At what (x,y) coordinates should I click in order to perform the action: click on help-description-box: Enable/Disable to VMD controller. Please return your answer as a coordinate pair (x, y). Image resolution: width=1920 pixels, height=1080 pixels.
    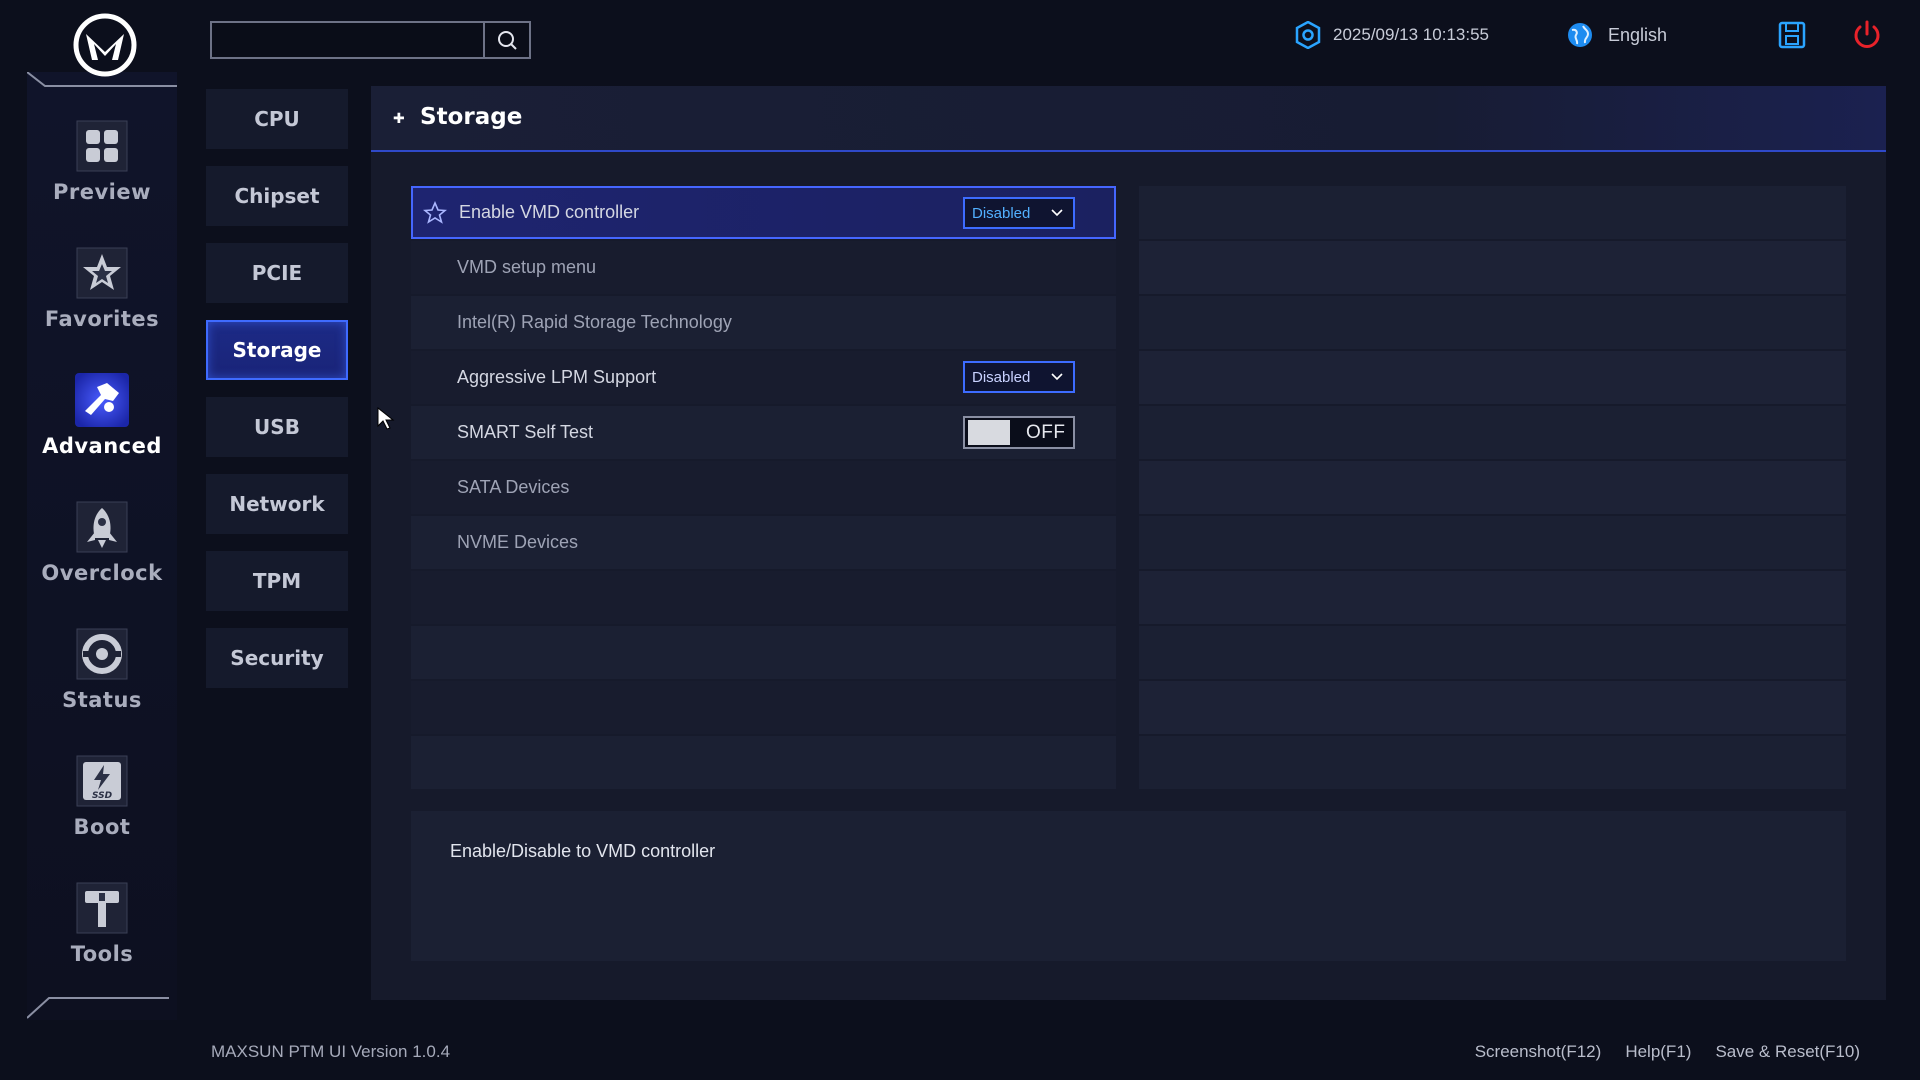
    Looking at the image, I should click on (1128, 886).